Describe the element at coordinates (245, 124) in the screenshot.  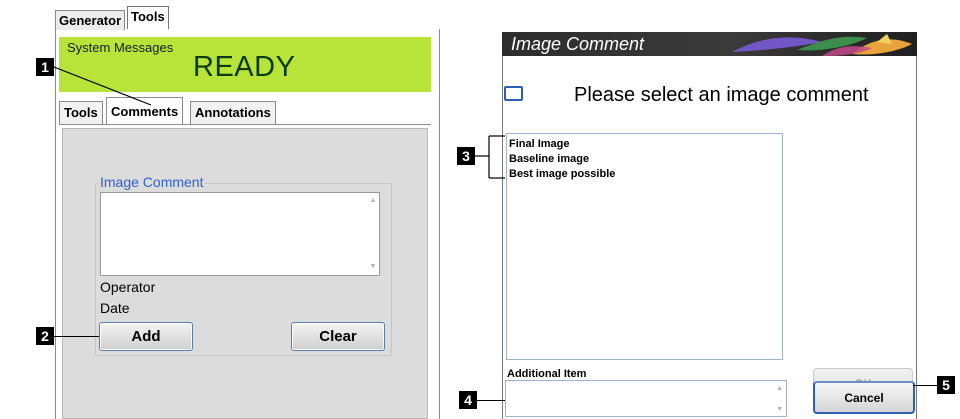
I see `subtab-divider` at that location.